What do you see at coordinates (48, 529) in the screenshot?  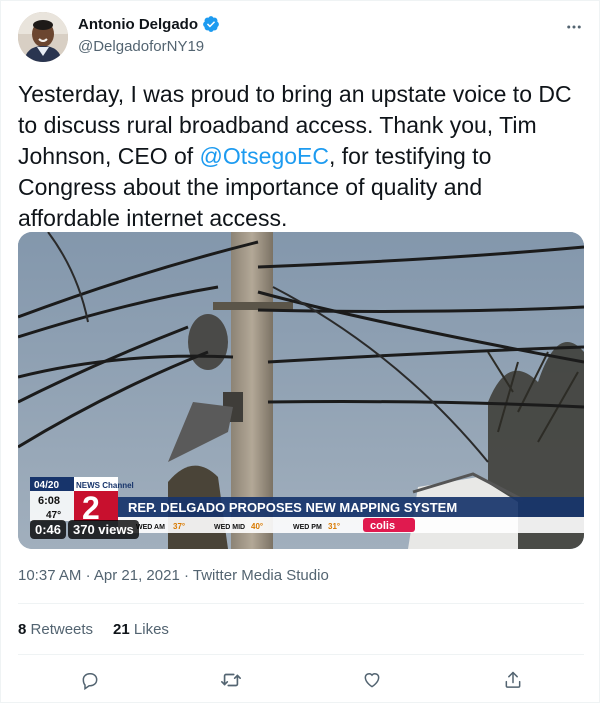 I see `video-duration: 0:46` at bounding box center [48, 529].